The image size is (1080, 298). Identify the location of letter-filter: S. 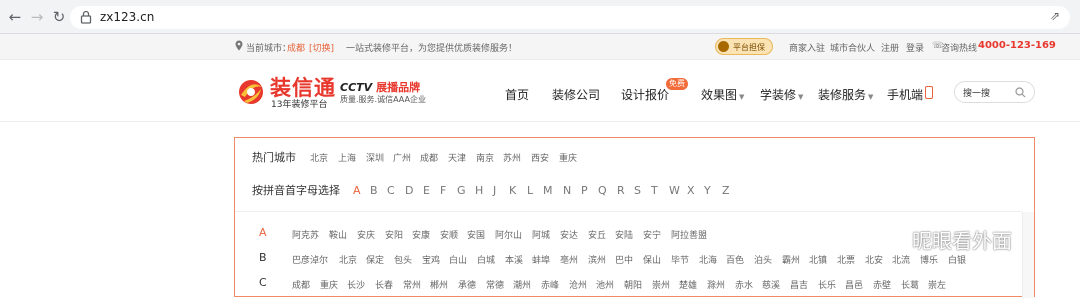
(637, 190).